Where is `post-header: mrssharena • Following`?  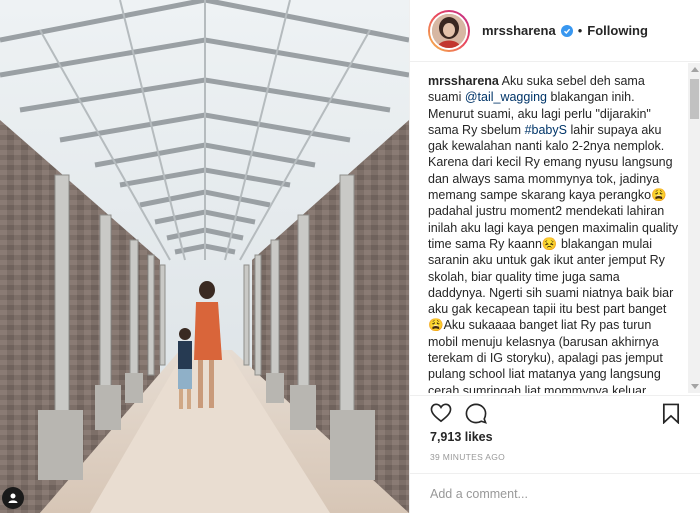
post-header: mrssharena • Following is located at coordinates (555, 31).